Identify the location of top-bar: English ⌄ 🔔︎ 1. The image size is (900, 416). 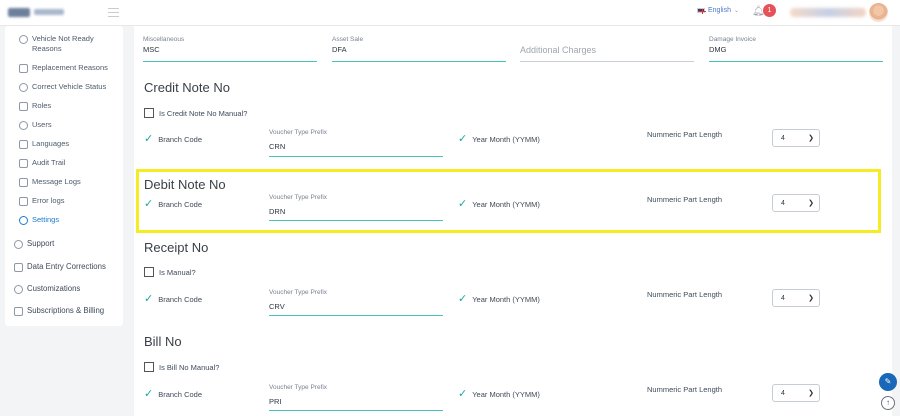
(450, 13).